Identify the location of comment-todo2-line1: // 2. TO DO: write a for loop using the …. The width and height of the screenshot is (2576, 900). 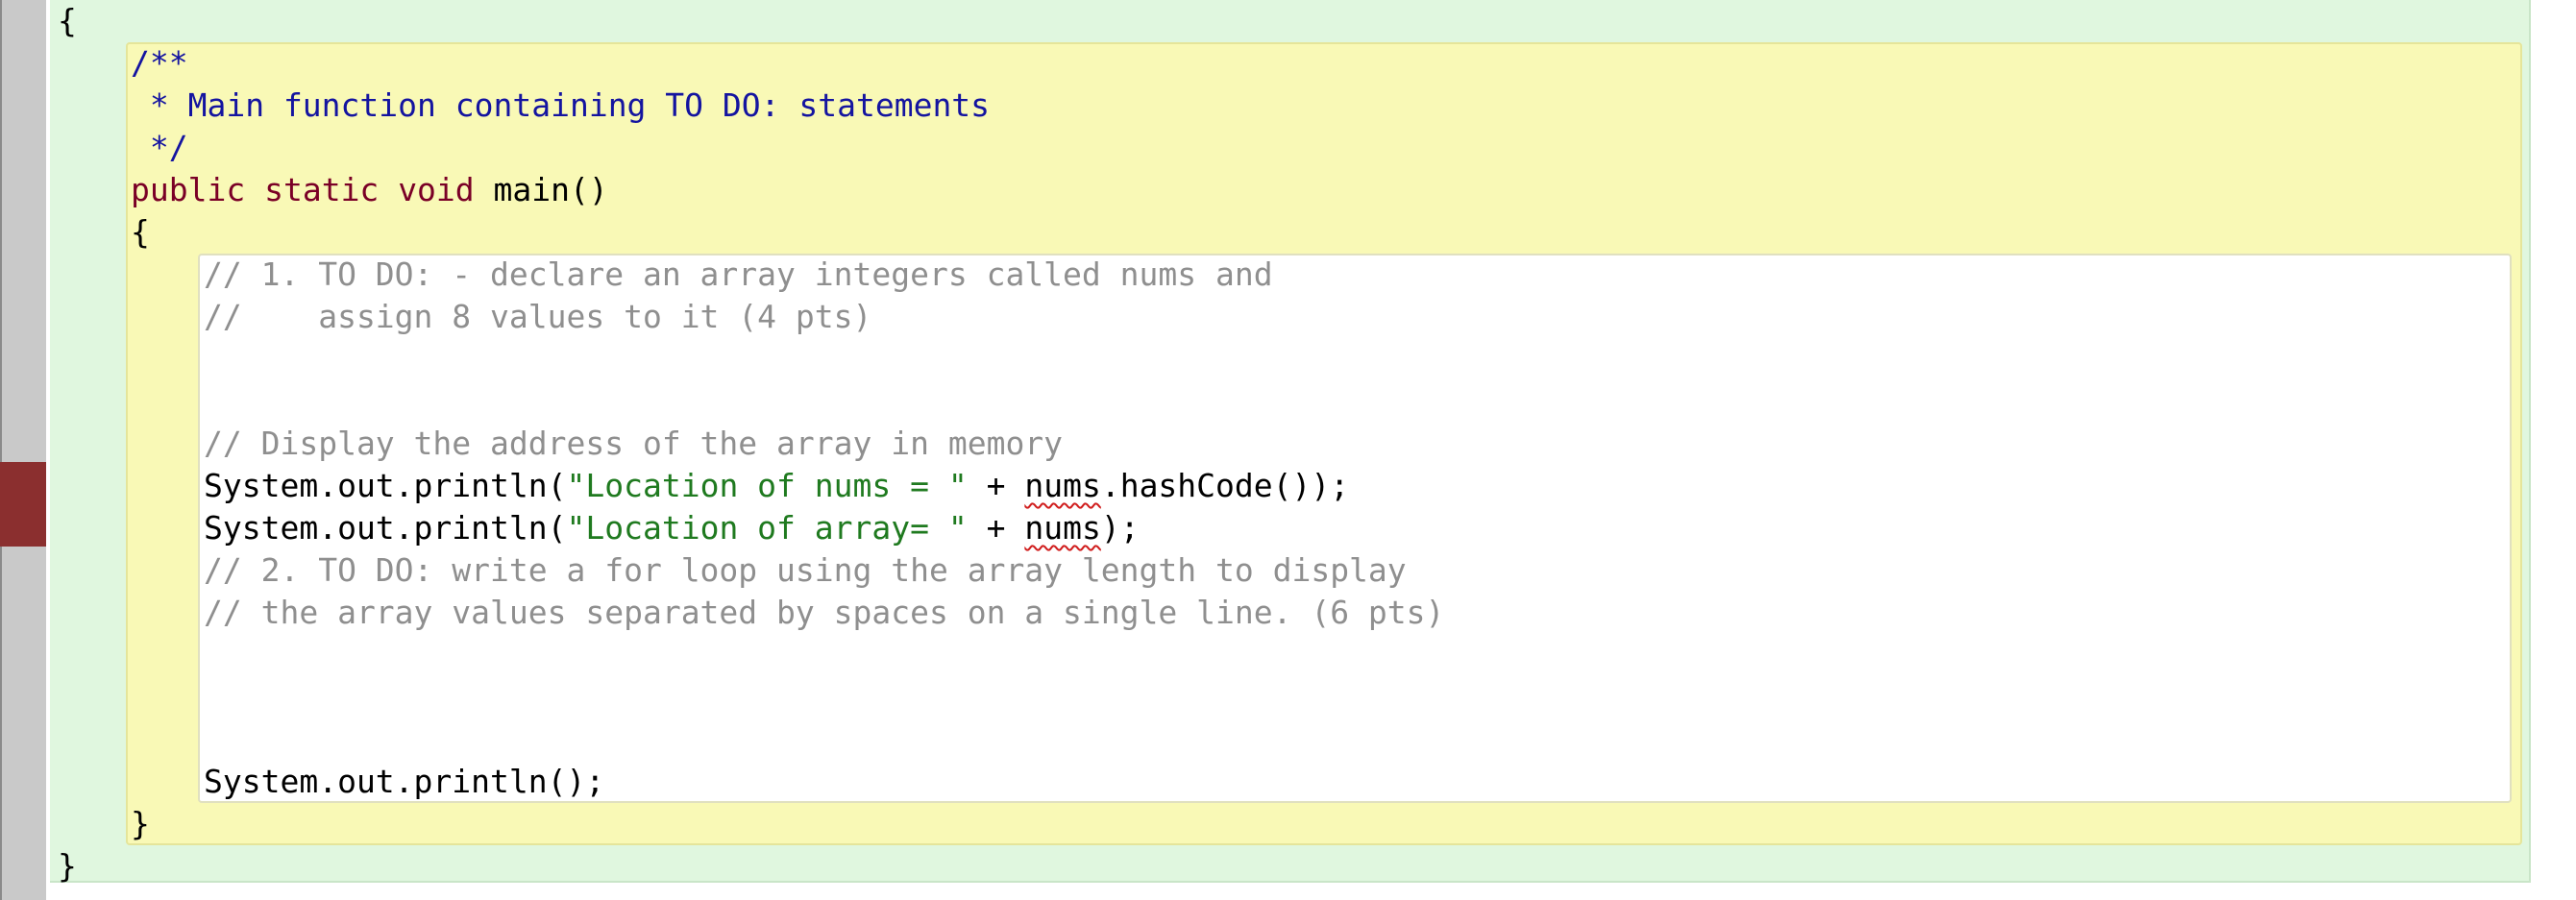
(805, 570).